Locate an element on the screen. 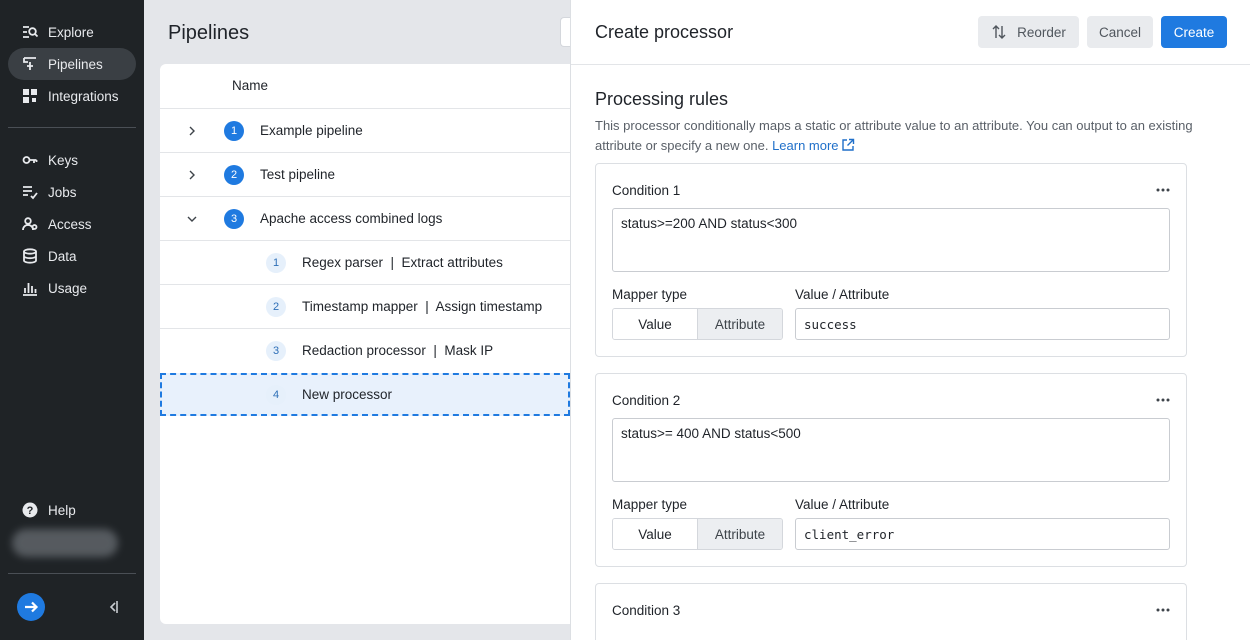  jobs-icon is located at coordinates (30, 192).